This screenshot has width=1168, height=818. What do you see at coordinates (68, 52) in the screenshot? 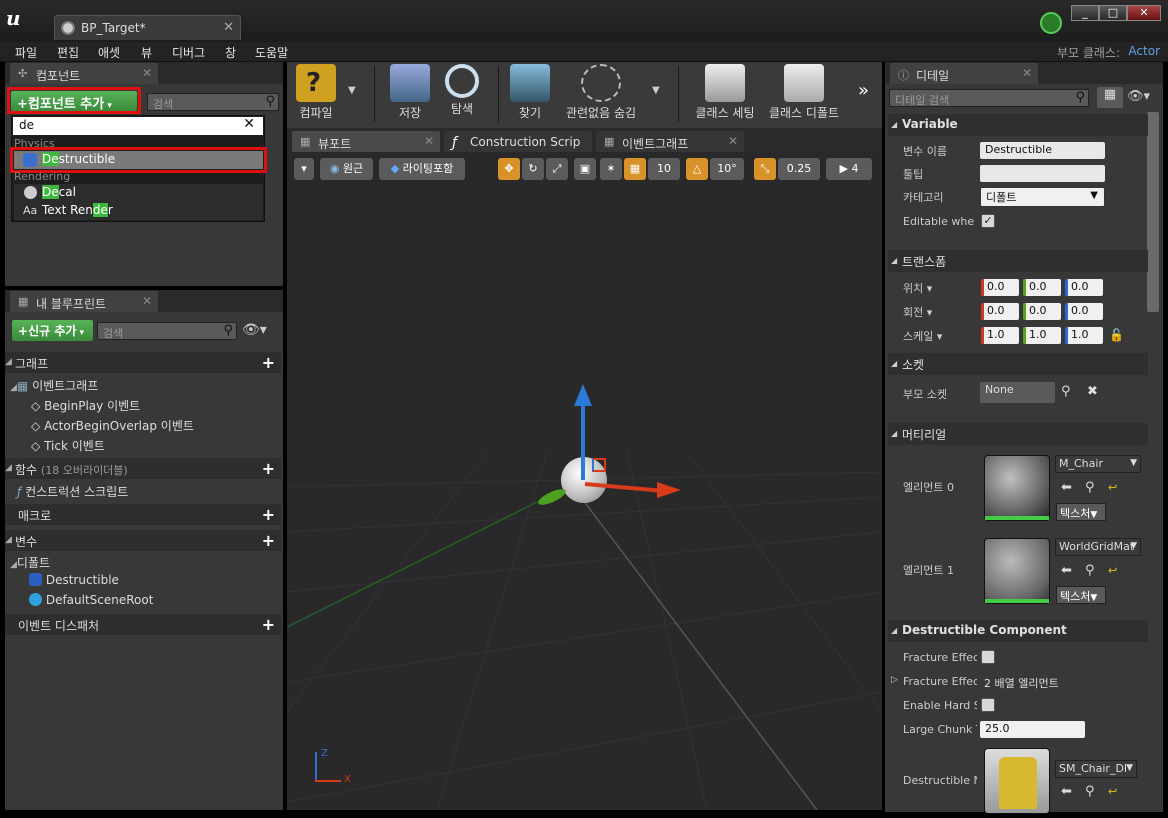
I see `menu-edit: 편집` at bounding box center [68, 52].